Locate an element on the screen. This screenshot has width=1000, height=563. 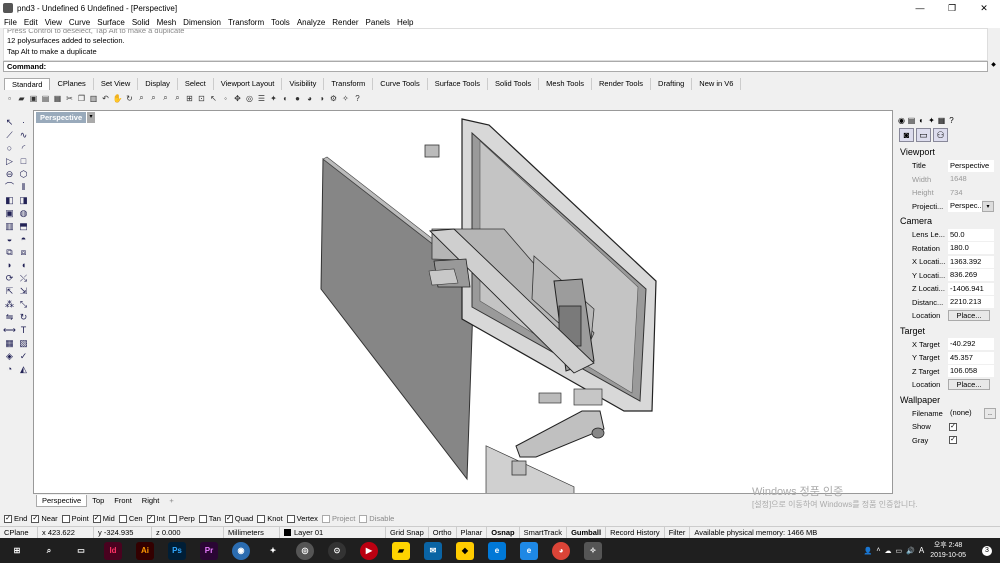
layers-tab-icon: ▤ is located at coordinates (911, 120).